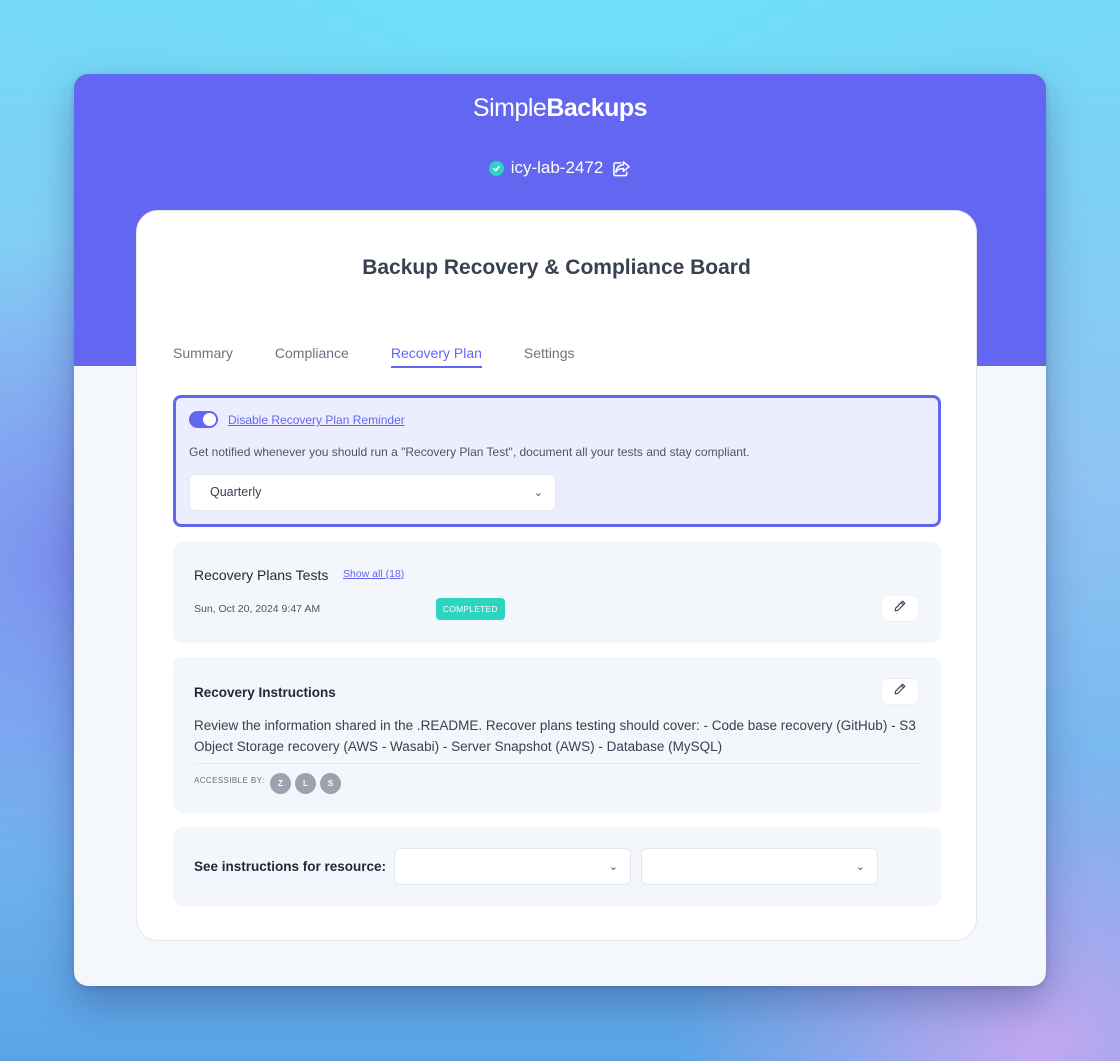 This screenshot has height=1061, width=1120. Describe the element at coordinates (621, 168) in the screenshot. I see `share-icon` at that location.